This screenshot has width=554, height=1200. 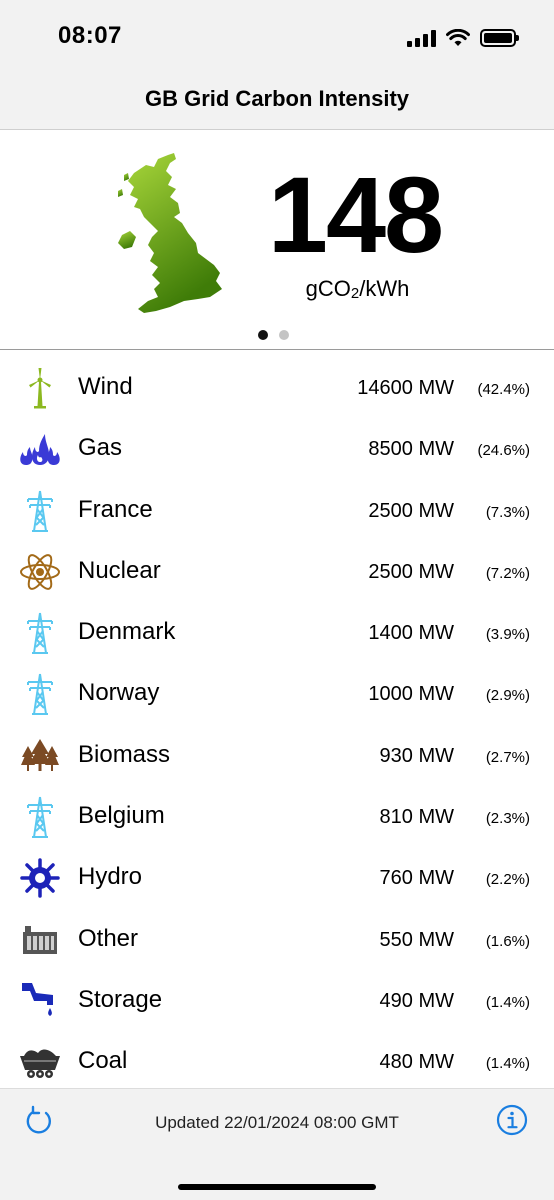 What do you see at coordinates (507, 819) in the screenshot?
I see `source-share-percent: (2.3%)` at bounding box center [507, 819].